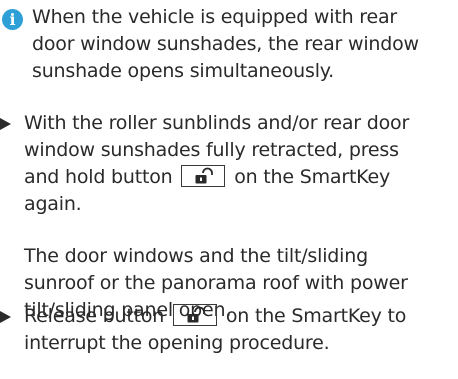  Describe the element at coordinates (12, 19) in the screenshot. I see `info-icon: i` at that location.